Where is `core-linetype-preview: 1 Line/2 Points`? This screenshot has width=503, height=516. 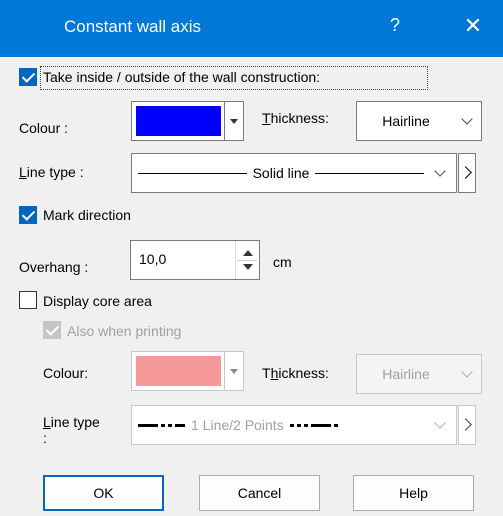 core-linetype-preview: 1 Line/2 Points is located at coordinates (281, 425).